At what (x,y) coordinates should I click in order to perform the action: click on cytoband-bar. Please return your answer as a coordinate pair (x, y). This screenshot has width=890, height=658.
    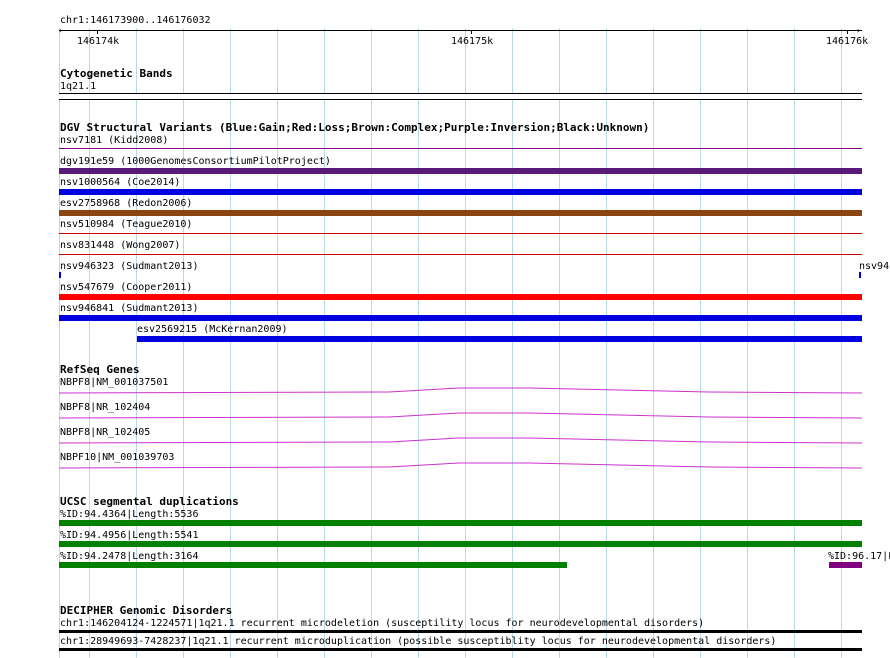
    Looking at the image, I should click on (460, 96).